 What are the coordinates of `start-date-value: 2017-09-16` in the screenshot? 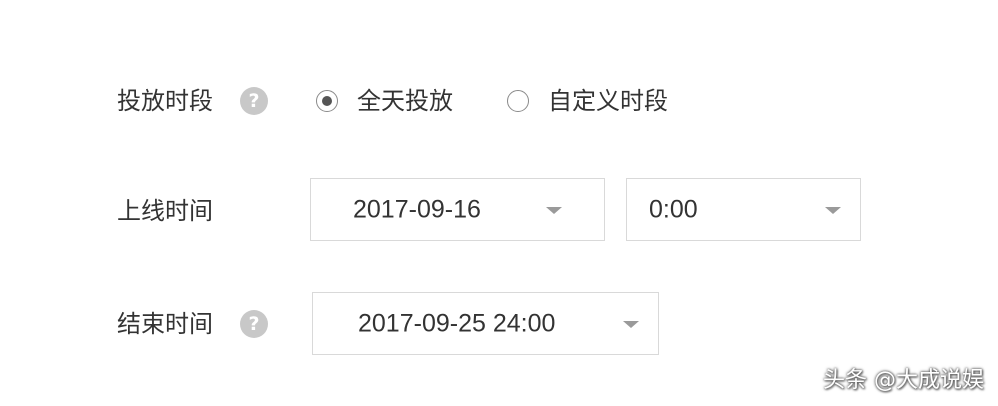 It's located at (417, 209).